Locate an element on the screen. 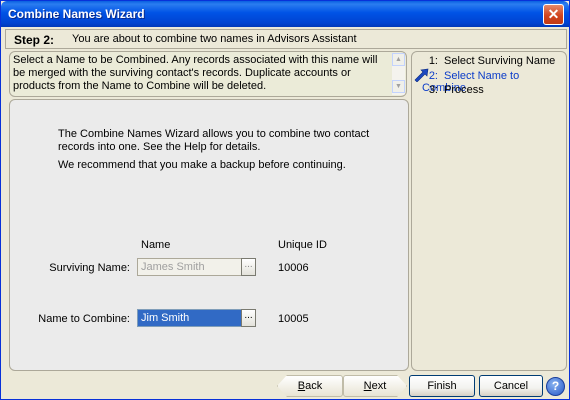 The image size is (570, 400). finish-button: Finish is located at coordinates (442, 386).